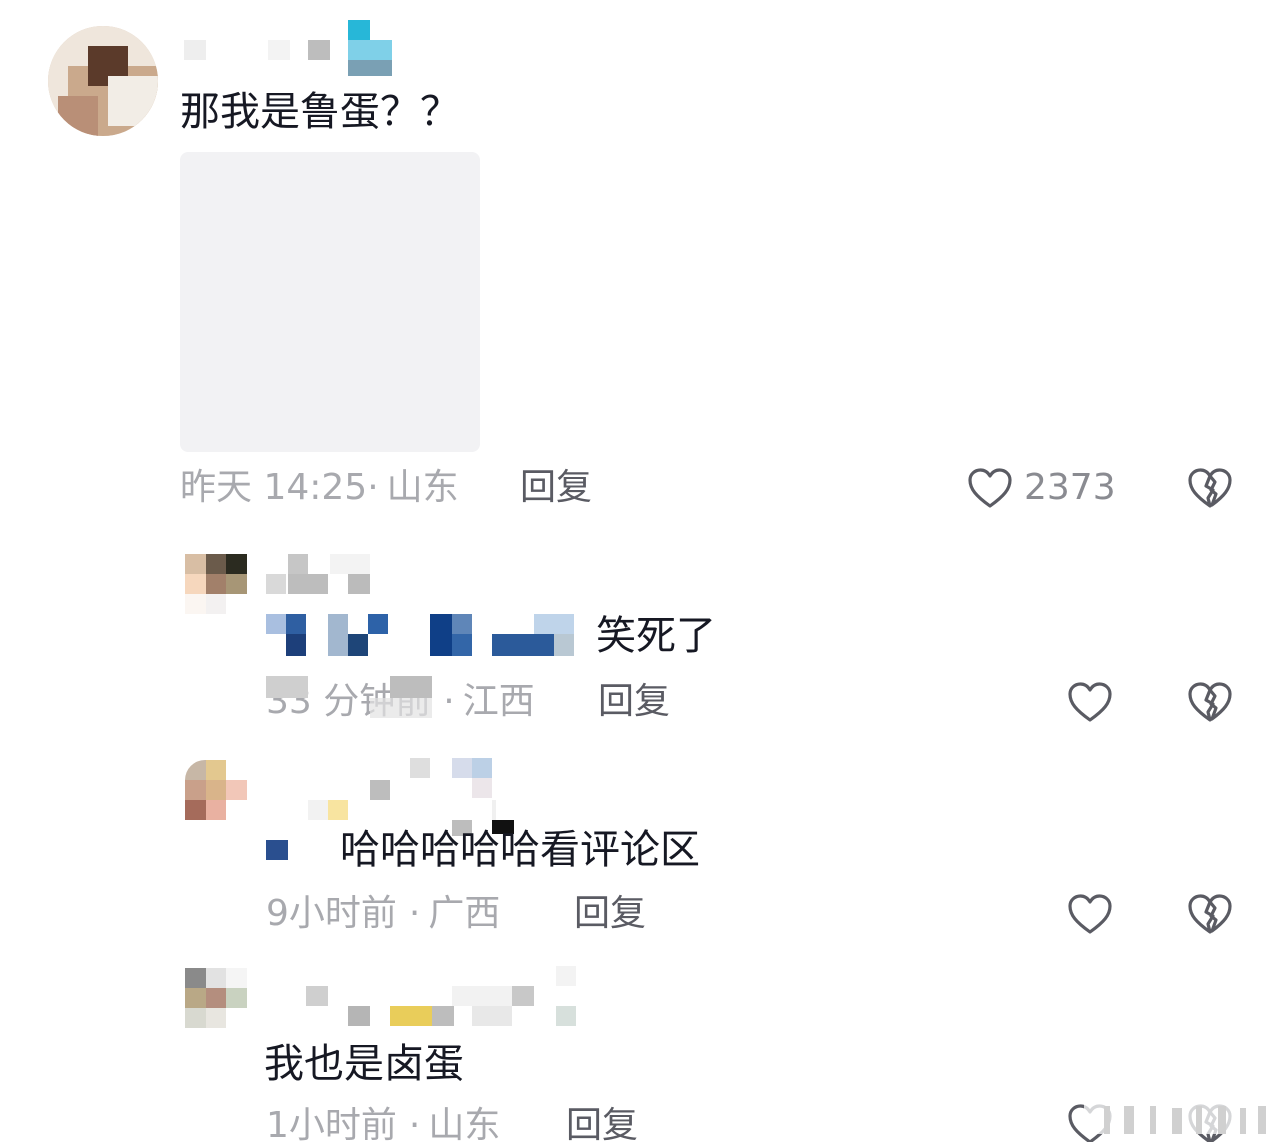  What do you see at coordinates (1179, 1119) in the screenshot?
I see `watermark-graphic` at bounding box center [1179, 1119].